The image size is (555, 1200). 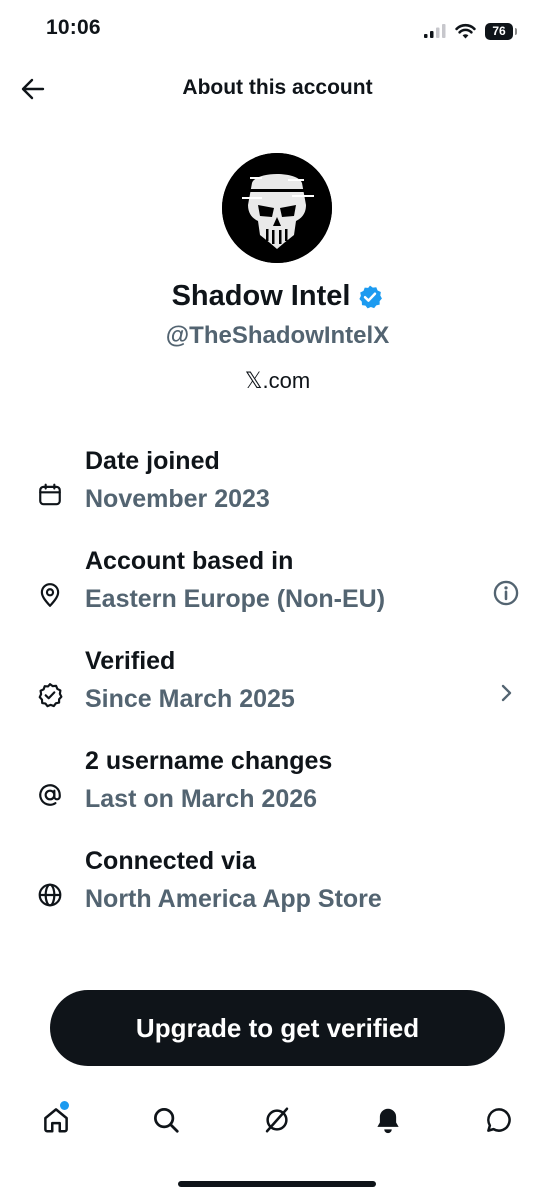 I want to click on row-value: November 2023, so click(x=177, y=499).